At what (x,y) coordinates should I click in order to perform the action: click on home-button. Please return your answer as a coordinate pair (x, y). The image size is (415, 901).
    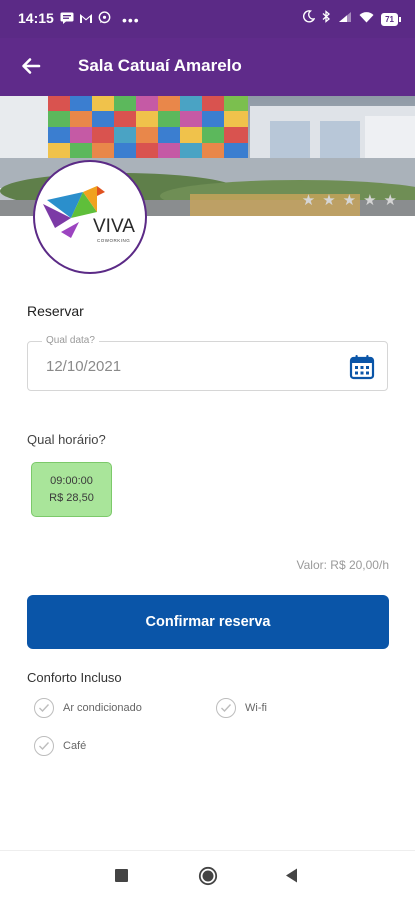
    Looking at the image, I should click on (208, 878).